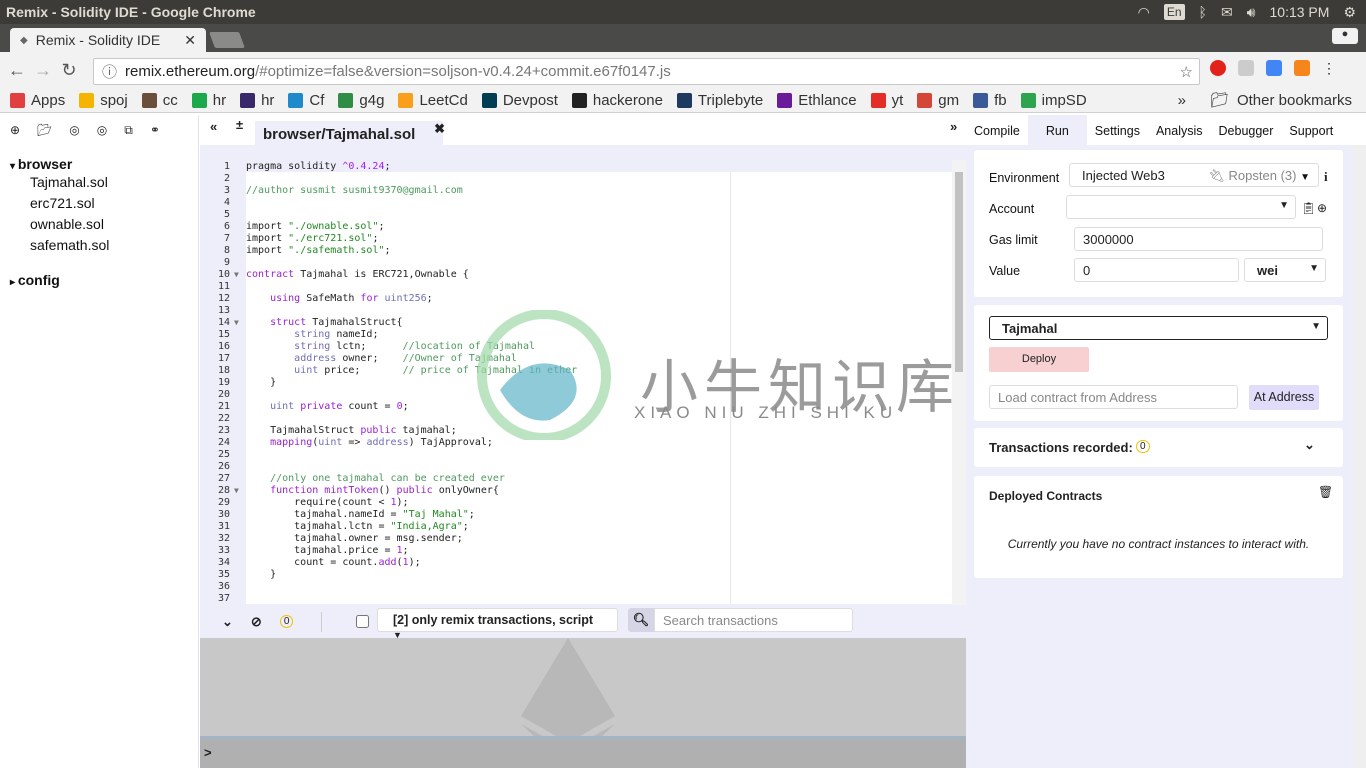 The height and width of the screenshot is (768, 1366). Describe the element at coordinates (580, 563) in the screenshot. I see `code-line: 34 count = count.add(1);` at that location.